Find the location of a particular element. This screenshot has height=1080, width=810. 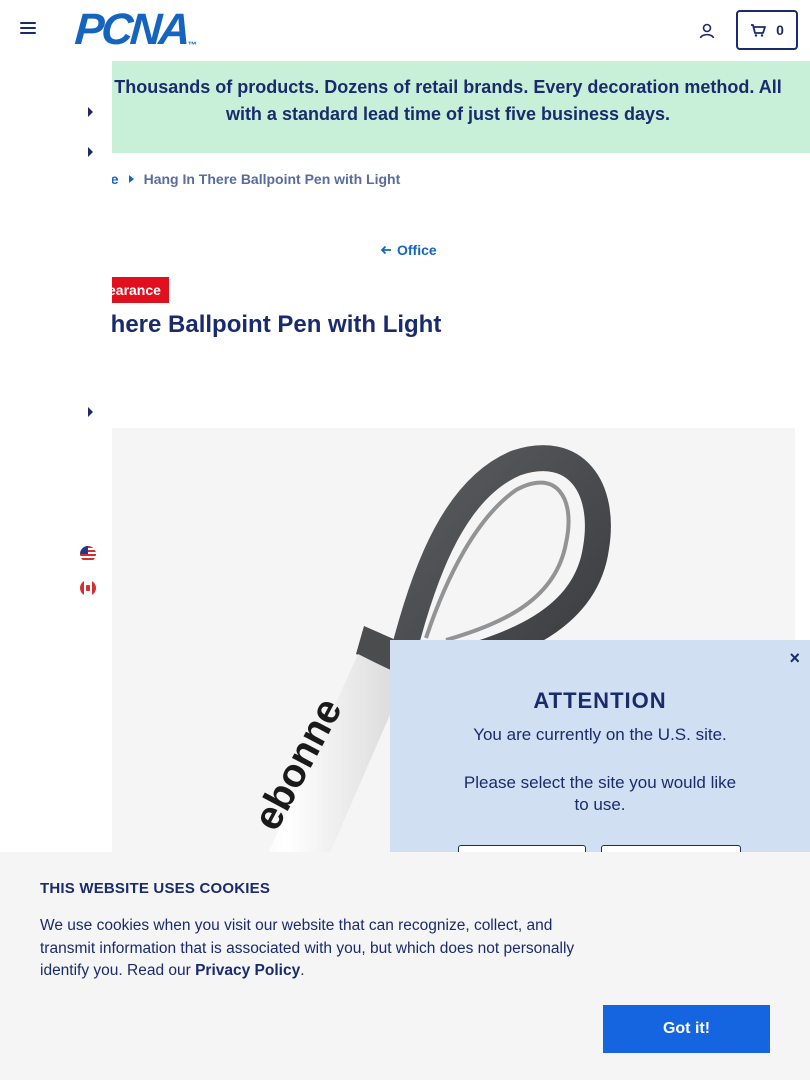

us-flag-icon is located at coordinates (88, 554).